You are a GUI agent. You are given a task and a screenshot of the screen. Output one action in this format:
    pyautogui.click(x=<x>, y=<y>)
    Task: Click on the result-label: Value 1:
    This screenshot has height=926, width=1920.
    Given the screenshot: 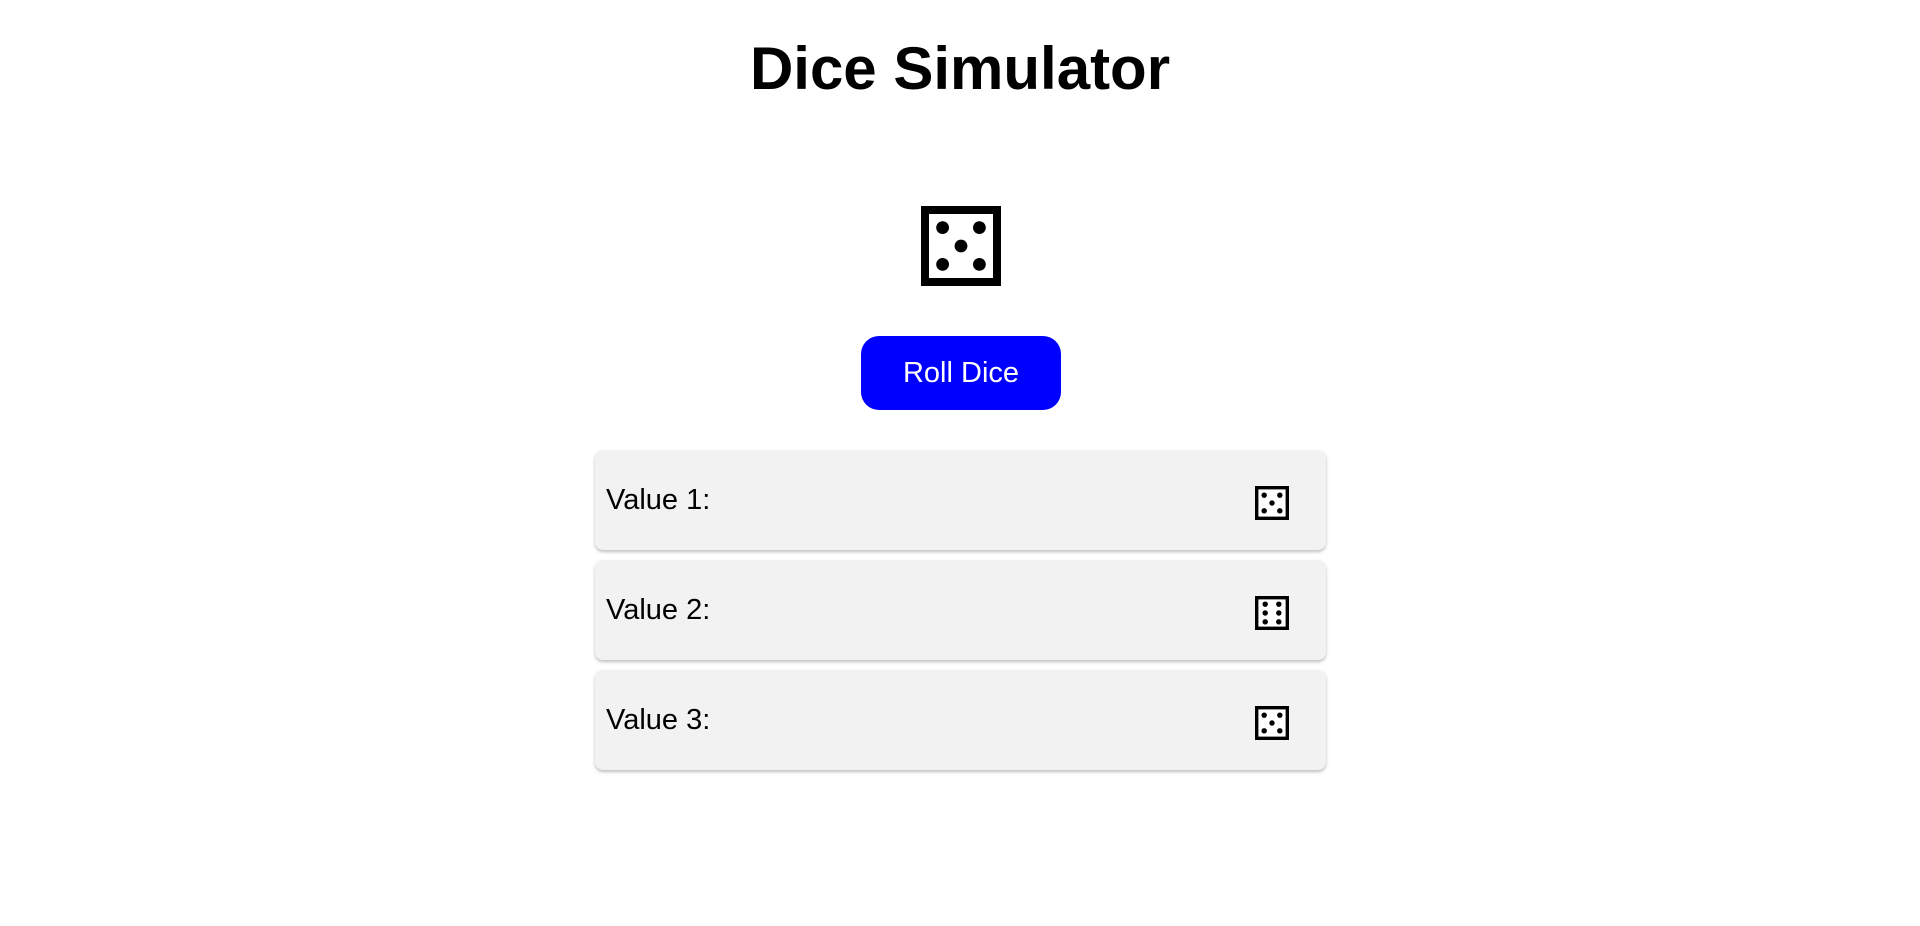 What is the action you would take?
    pyautogui.click(x=658, y=500)
    